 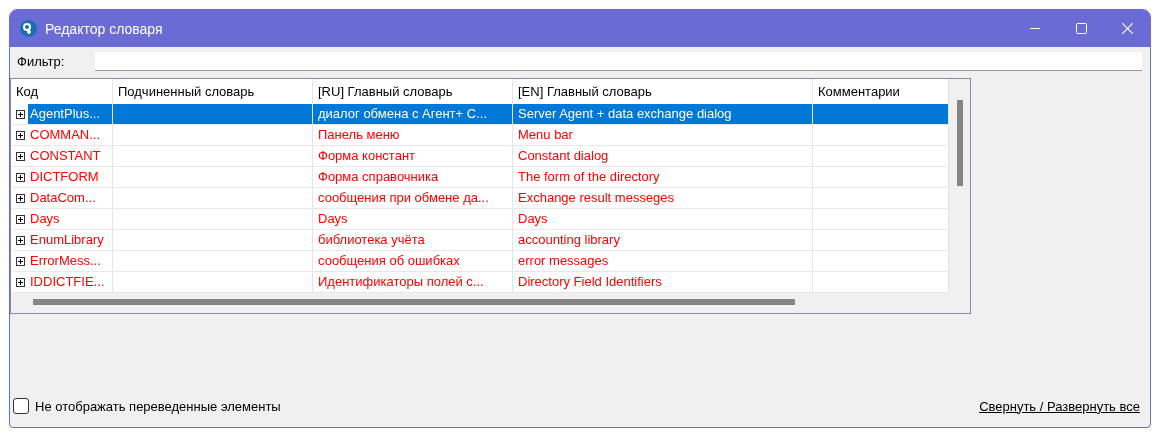 What do you see at coordinates (1081, 28) in the screenshot?
I see `maximize-icon` at bounding box center [1081, 28].